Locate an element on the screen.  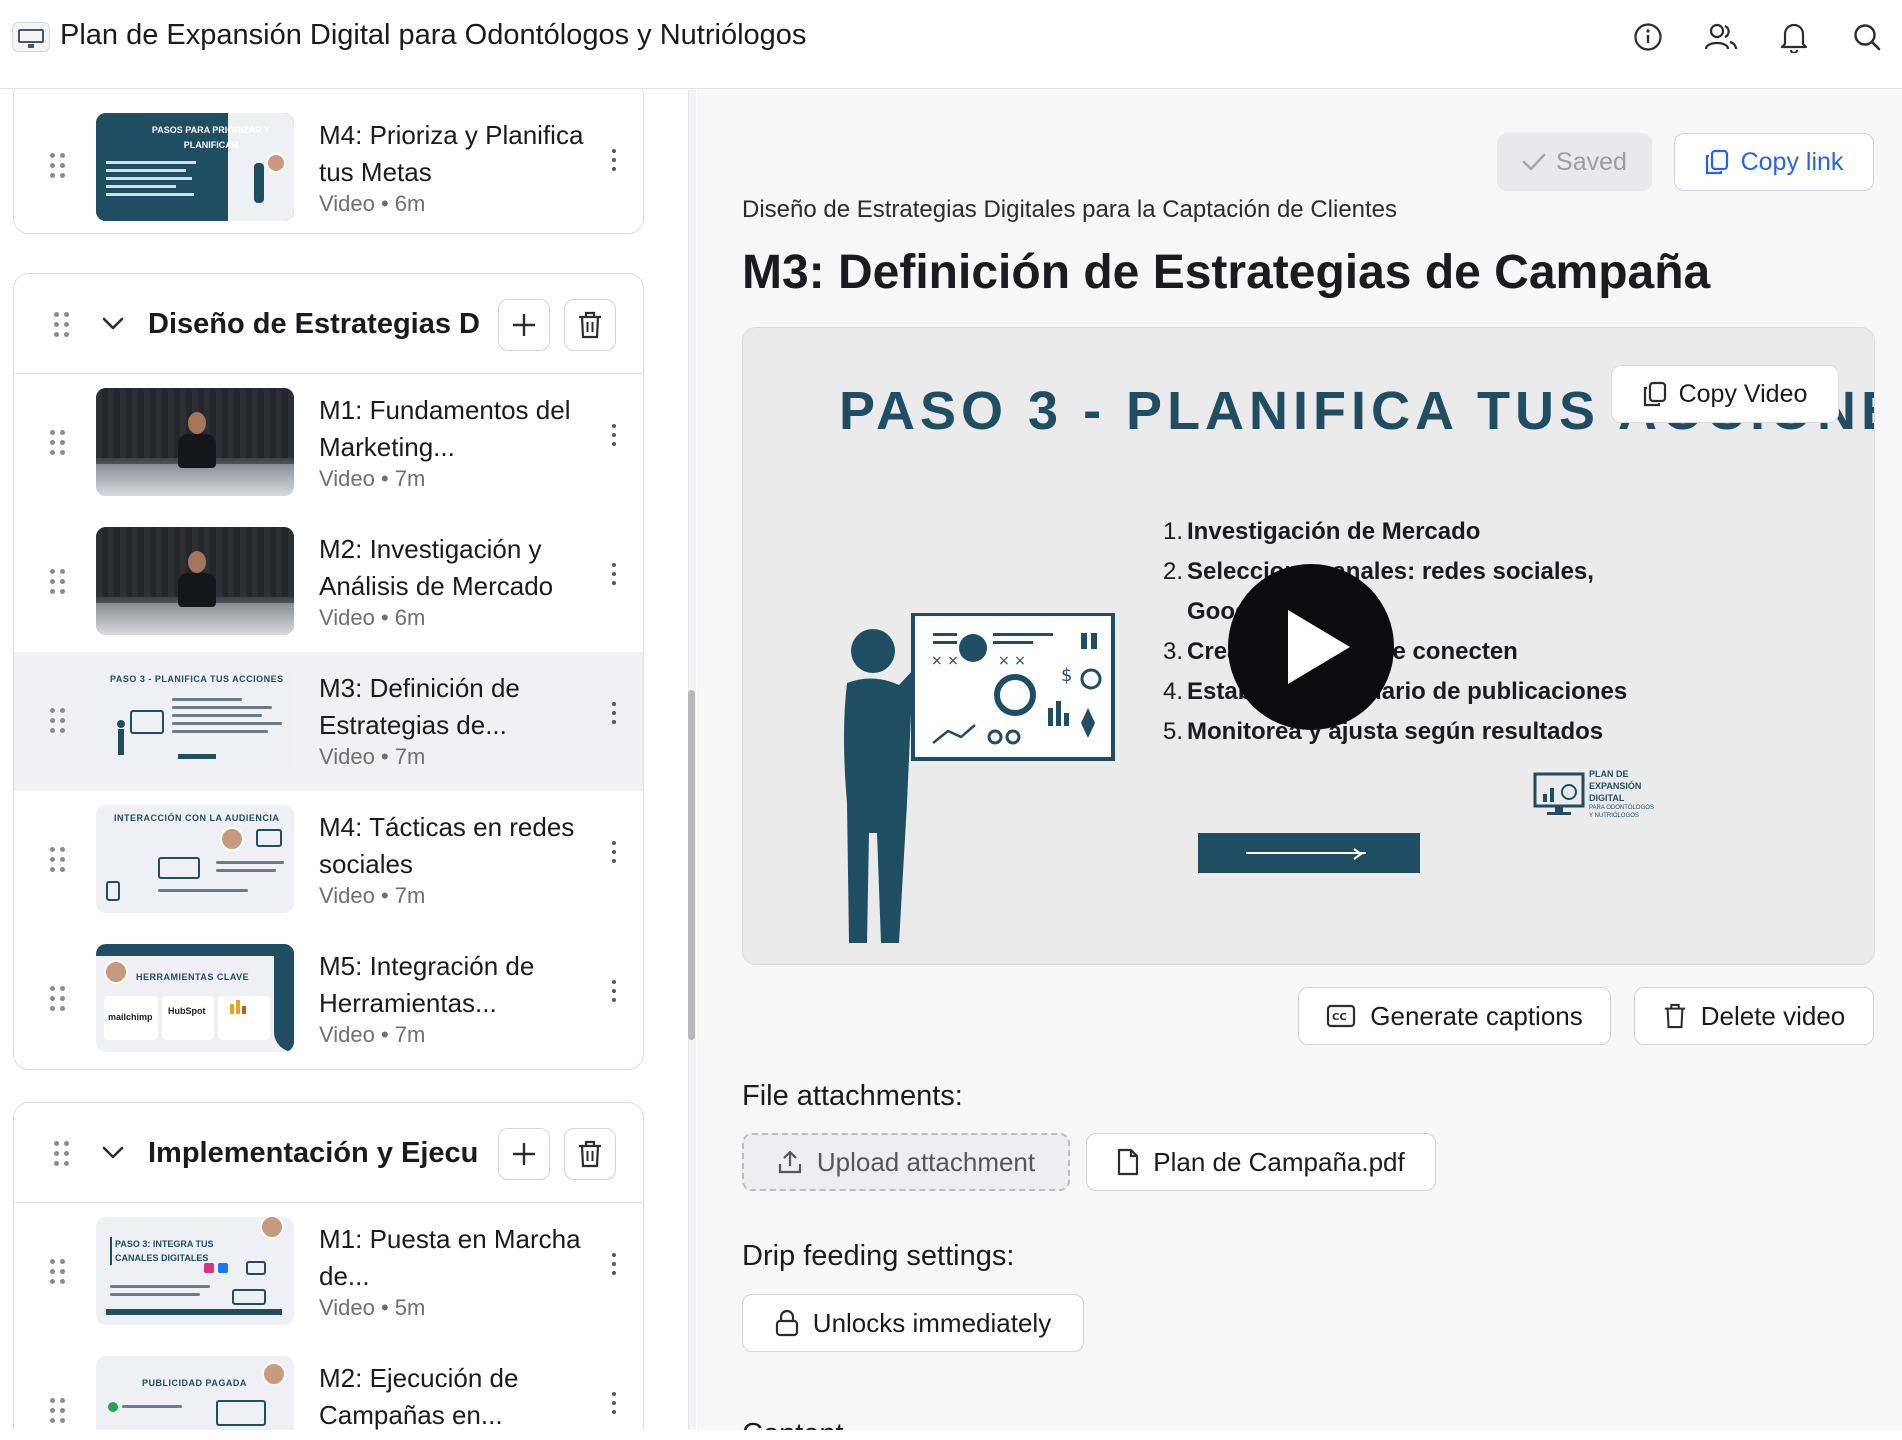
generate-captions-button: CC Generate captions is located at coordinates (1454, 1016).